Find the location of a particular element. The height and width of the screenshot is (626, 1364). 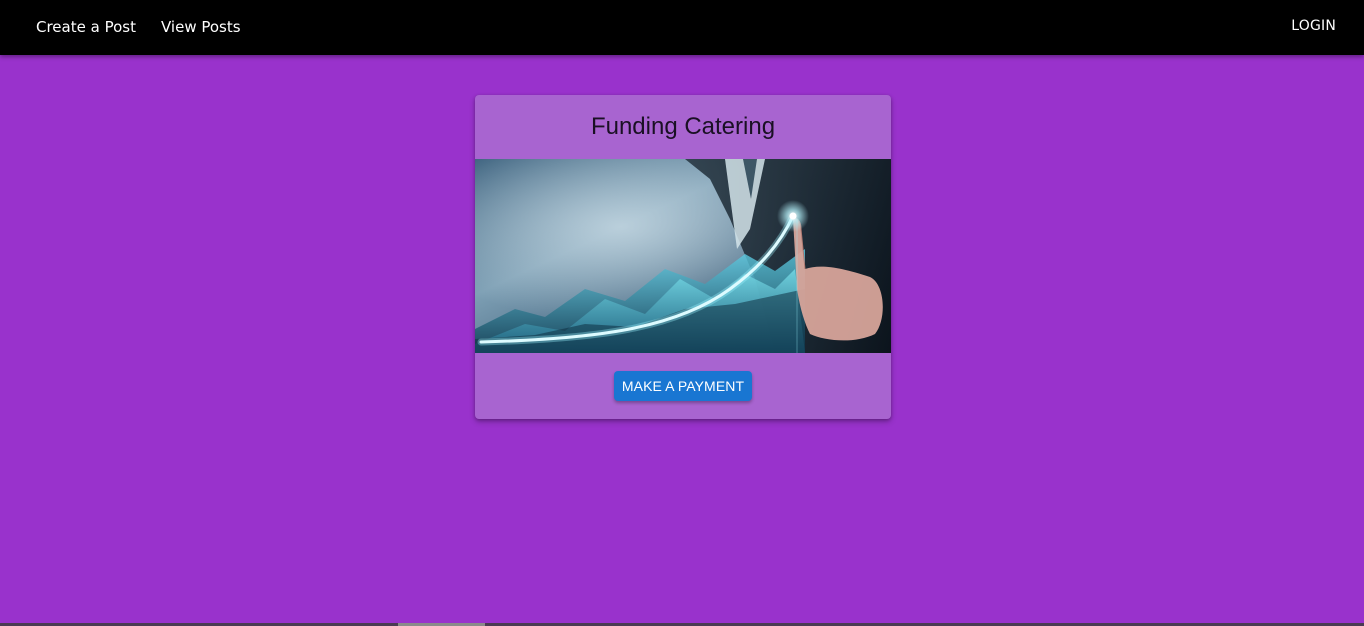

top-navbar: Create a Post View Posts LOGIN is located at coordinates (682, 27).